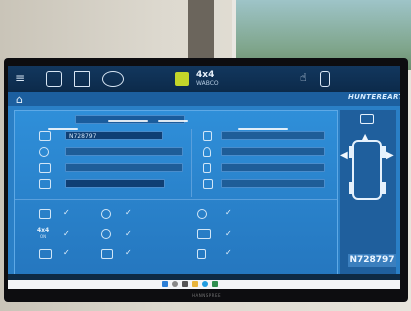 This screenshot has height=311, width=411. I want to click on operator-icon, so click(207, 168).